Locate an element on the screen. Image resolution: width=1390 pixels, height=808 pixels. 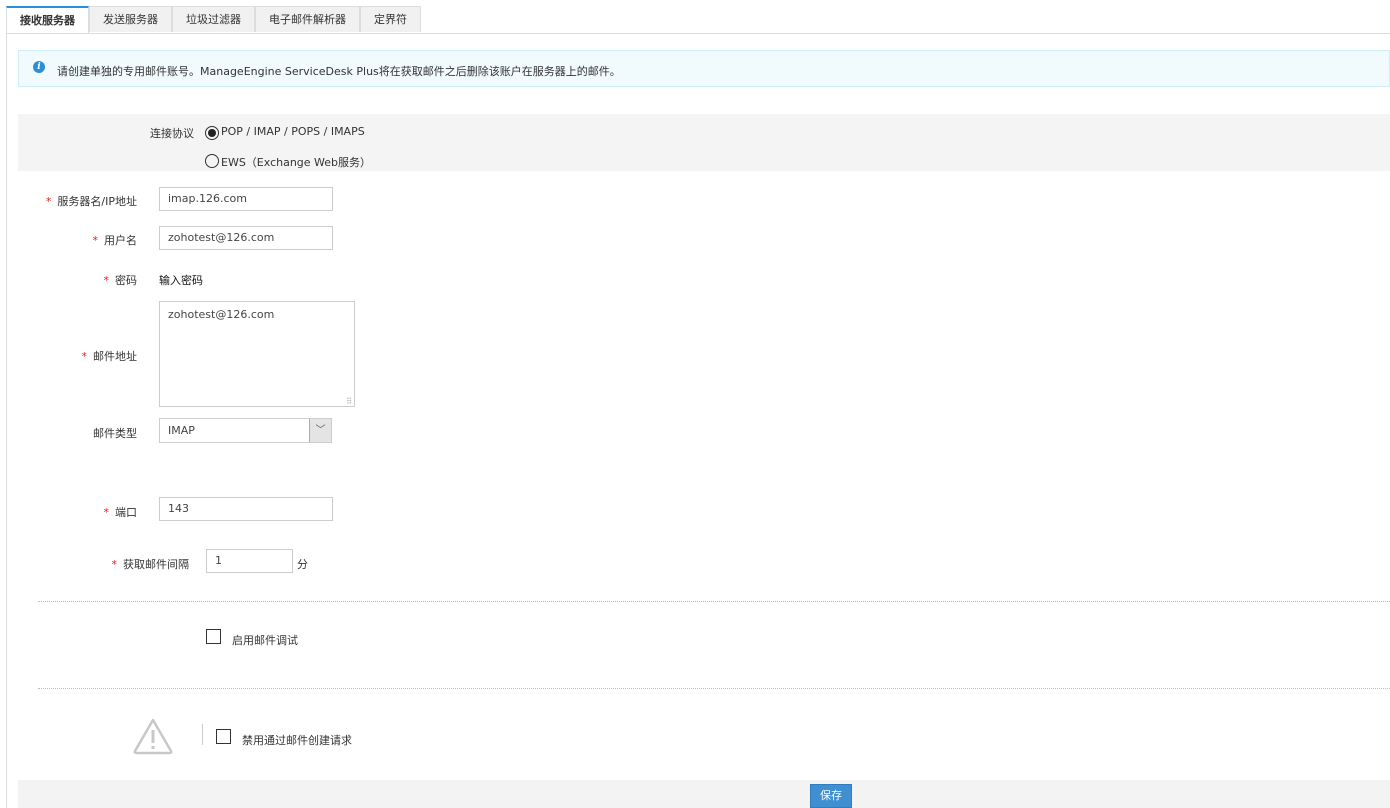
username-input: zohotest@126.com is located at coordinates (246, 238).